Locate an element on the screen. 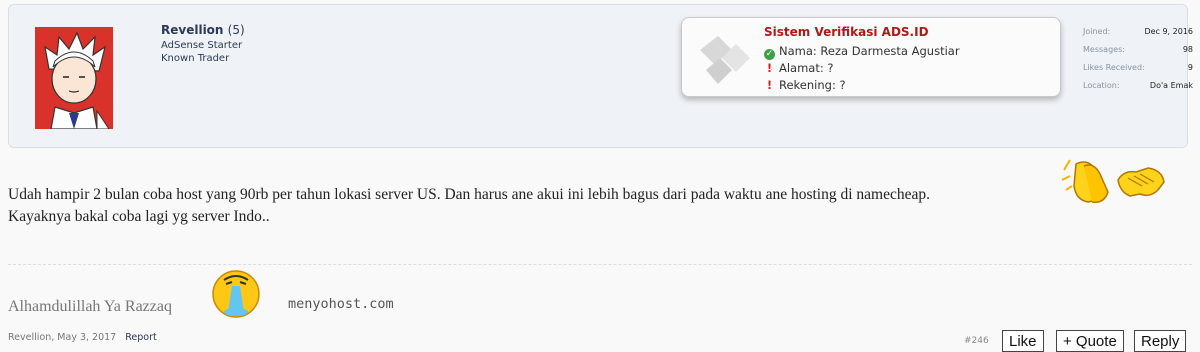 The height and width of the screenshot is (352, 1200). user-count: (5) is located at coordinates (236, 30).